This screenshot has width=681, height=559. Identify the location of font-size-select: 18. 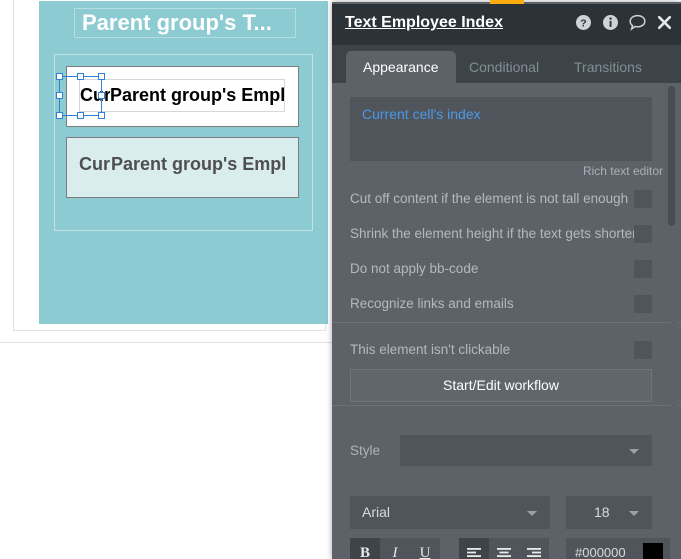
(609, 512).